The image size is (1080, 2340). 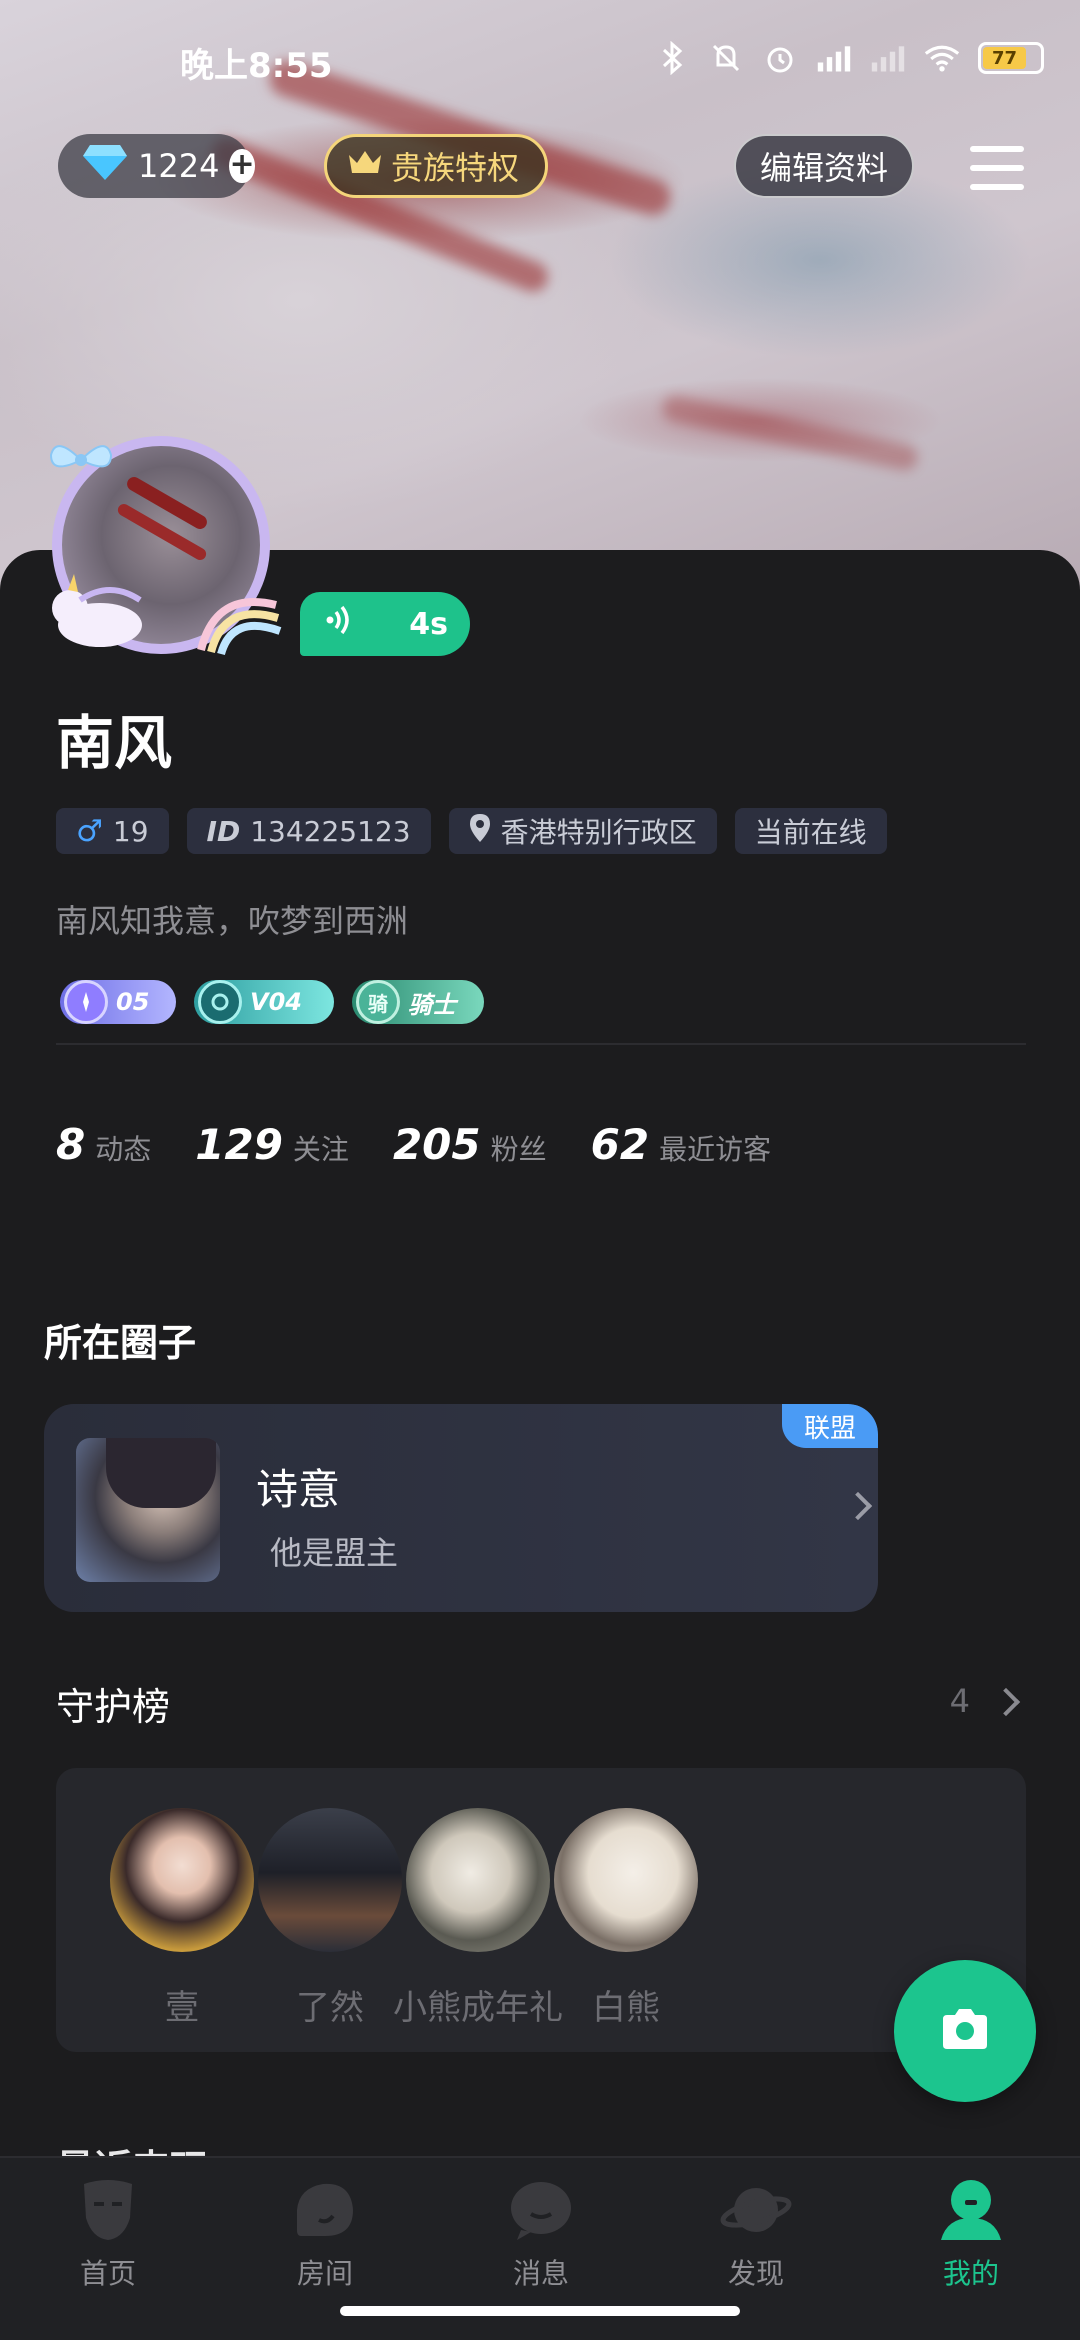 I want to click on signal-icon, so click(x=834, y=58).